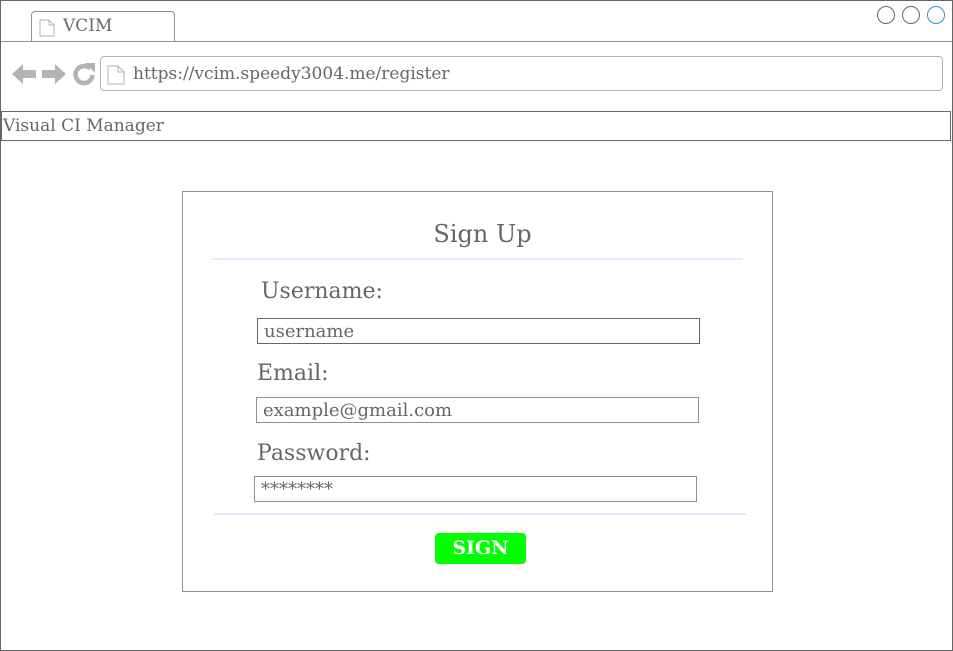  What do you see at coordinates (322, 291) in the screenshot?
I see `username-label: Username:` at bounding box center [322, 291].